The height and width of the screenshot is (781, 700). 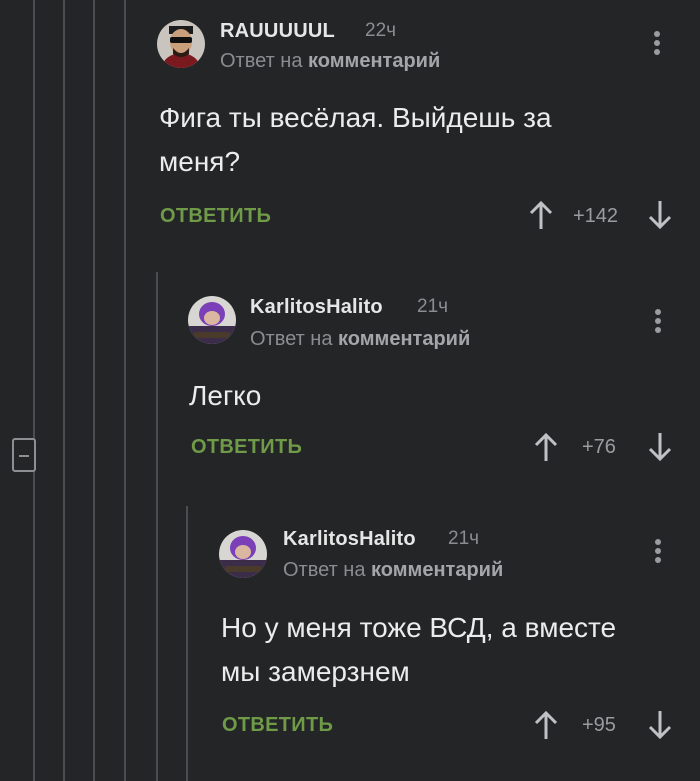 I want to click on comment-text-line: Фига ты весёлая. Выйдешь за, so click(x=355, y=117).